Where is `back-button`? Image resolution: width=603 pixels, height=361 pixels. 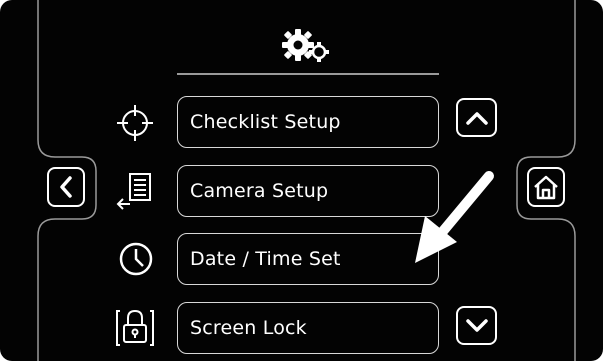 back-button is located at coordinates (66, 187).